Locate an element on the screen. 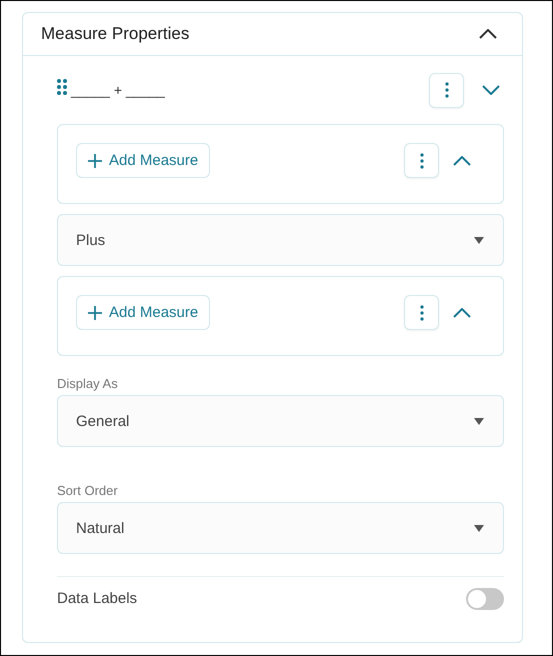 The width and height of the screenshot is (553, 656). toggle-label: Data Labels is located at coordinates (97, 598).